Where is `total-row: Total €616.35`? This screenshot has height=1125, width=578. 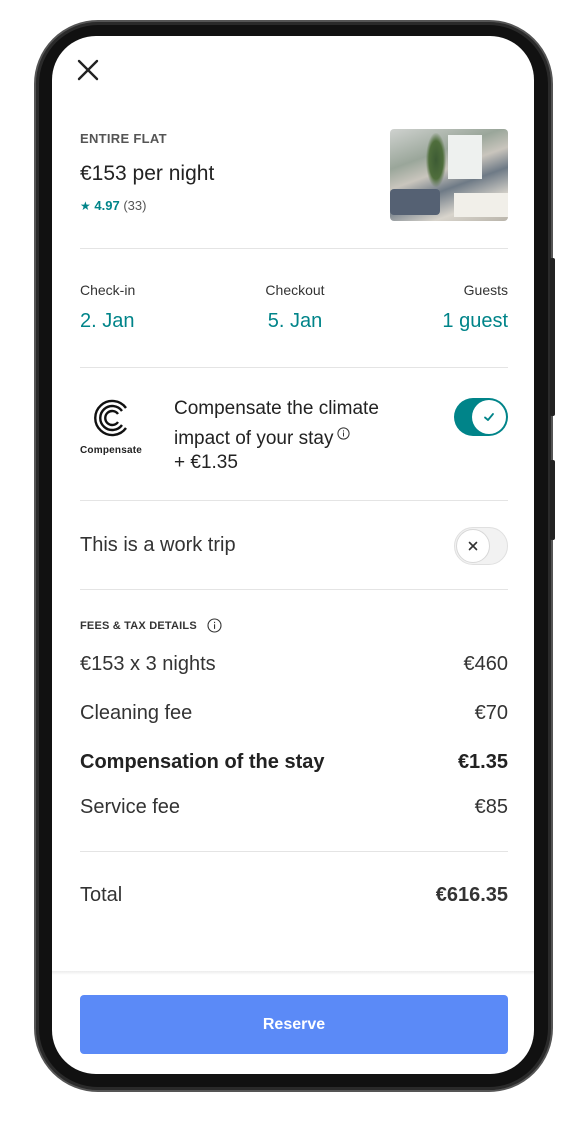
total-row: Total €616.35 is located at coordinates (294, 895).